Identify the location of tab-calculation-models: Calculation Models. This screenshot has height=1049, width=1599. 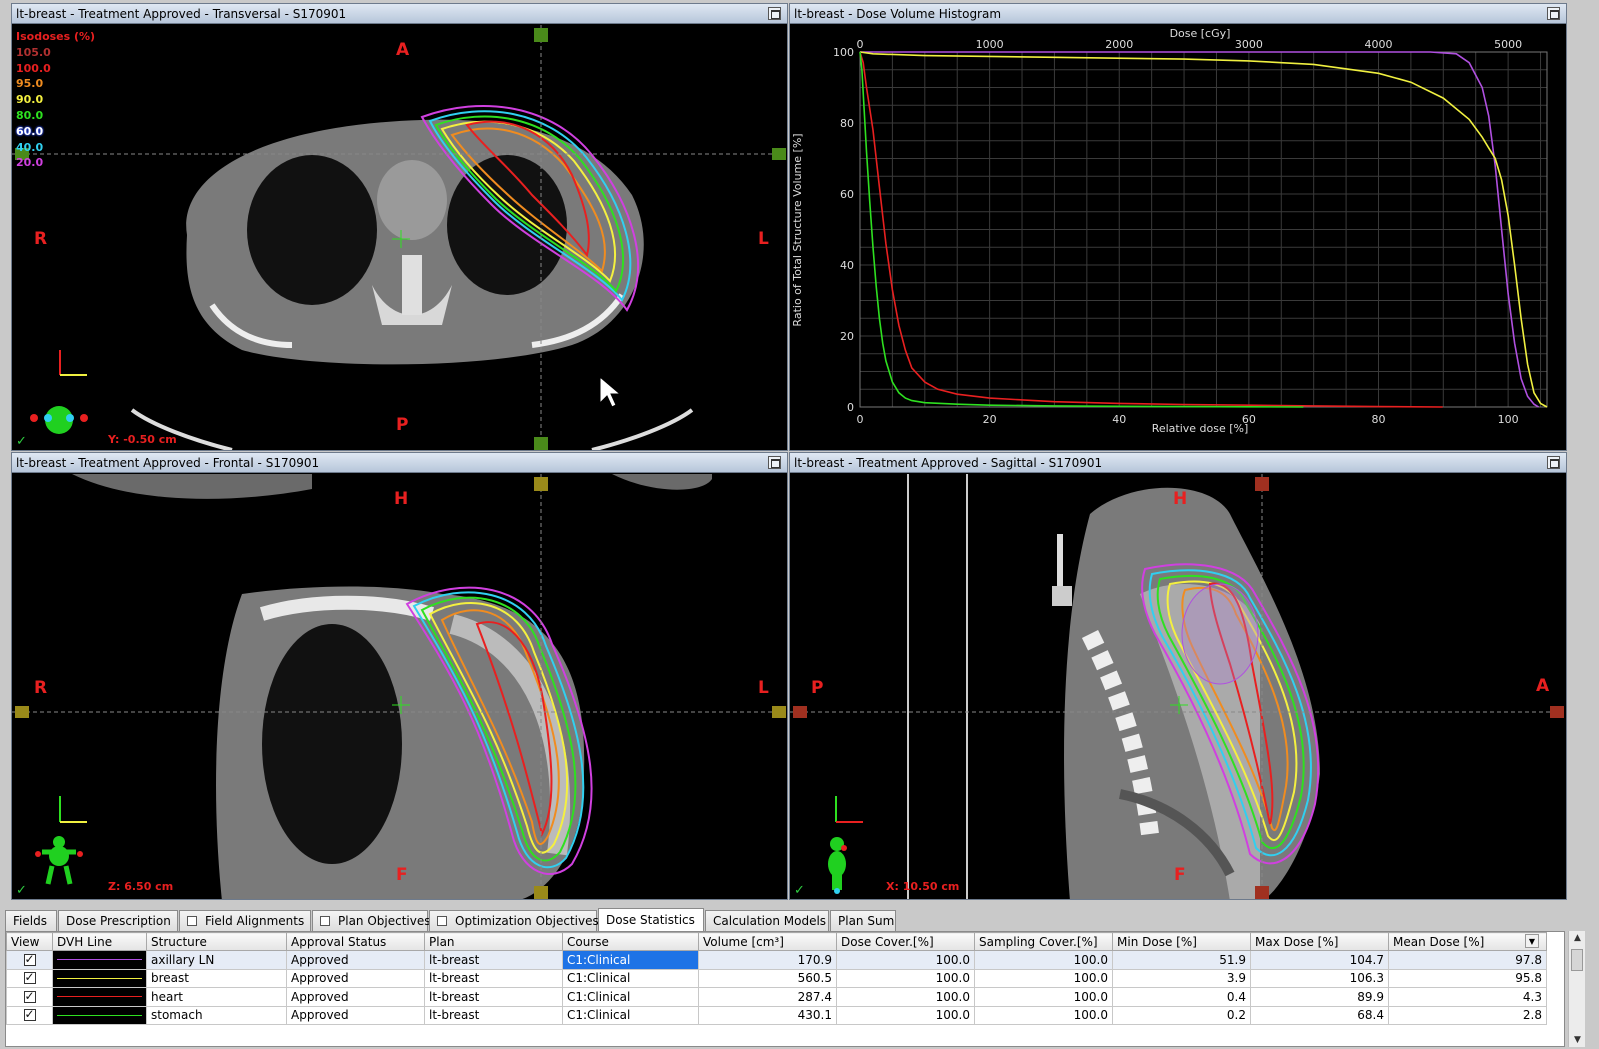
(767, 921).